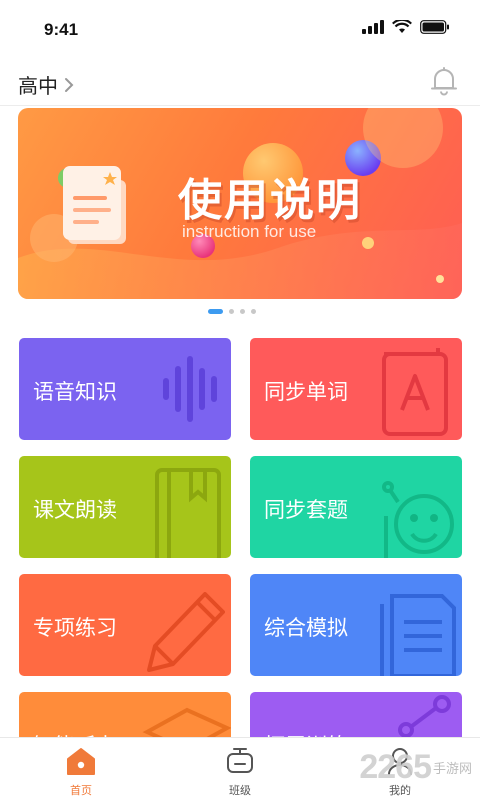  Describe the element at coordinates (75, 392) in the screenshot. I see `feature-label: 语音知识` at that location.